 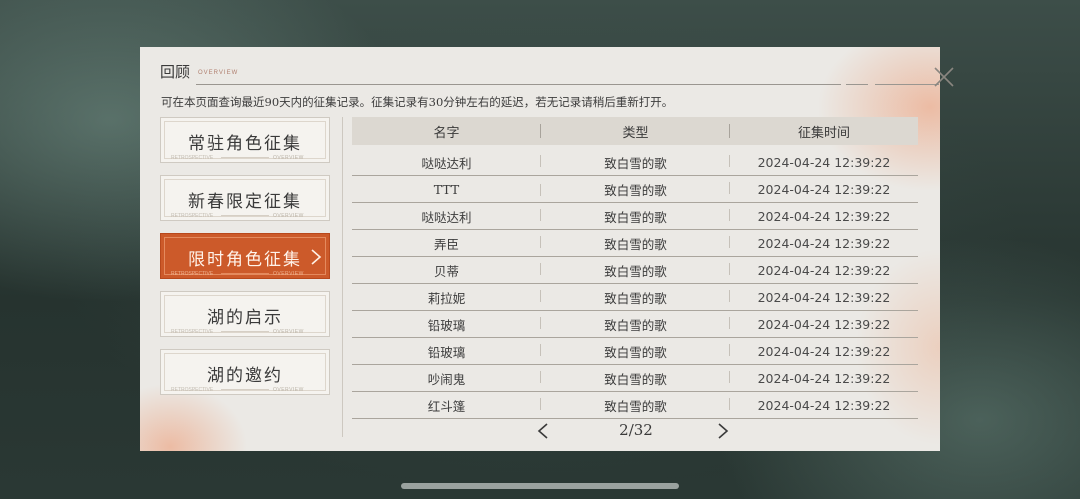 I want to click on panel-header: 回顾 OVERVIEW, so click(x=557, y=74).